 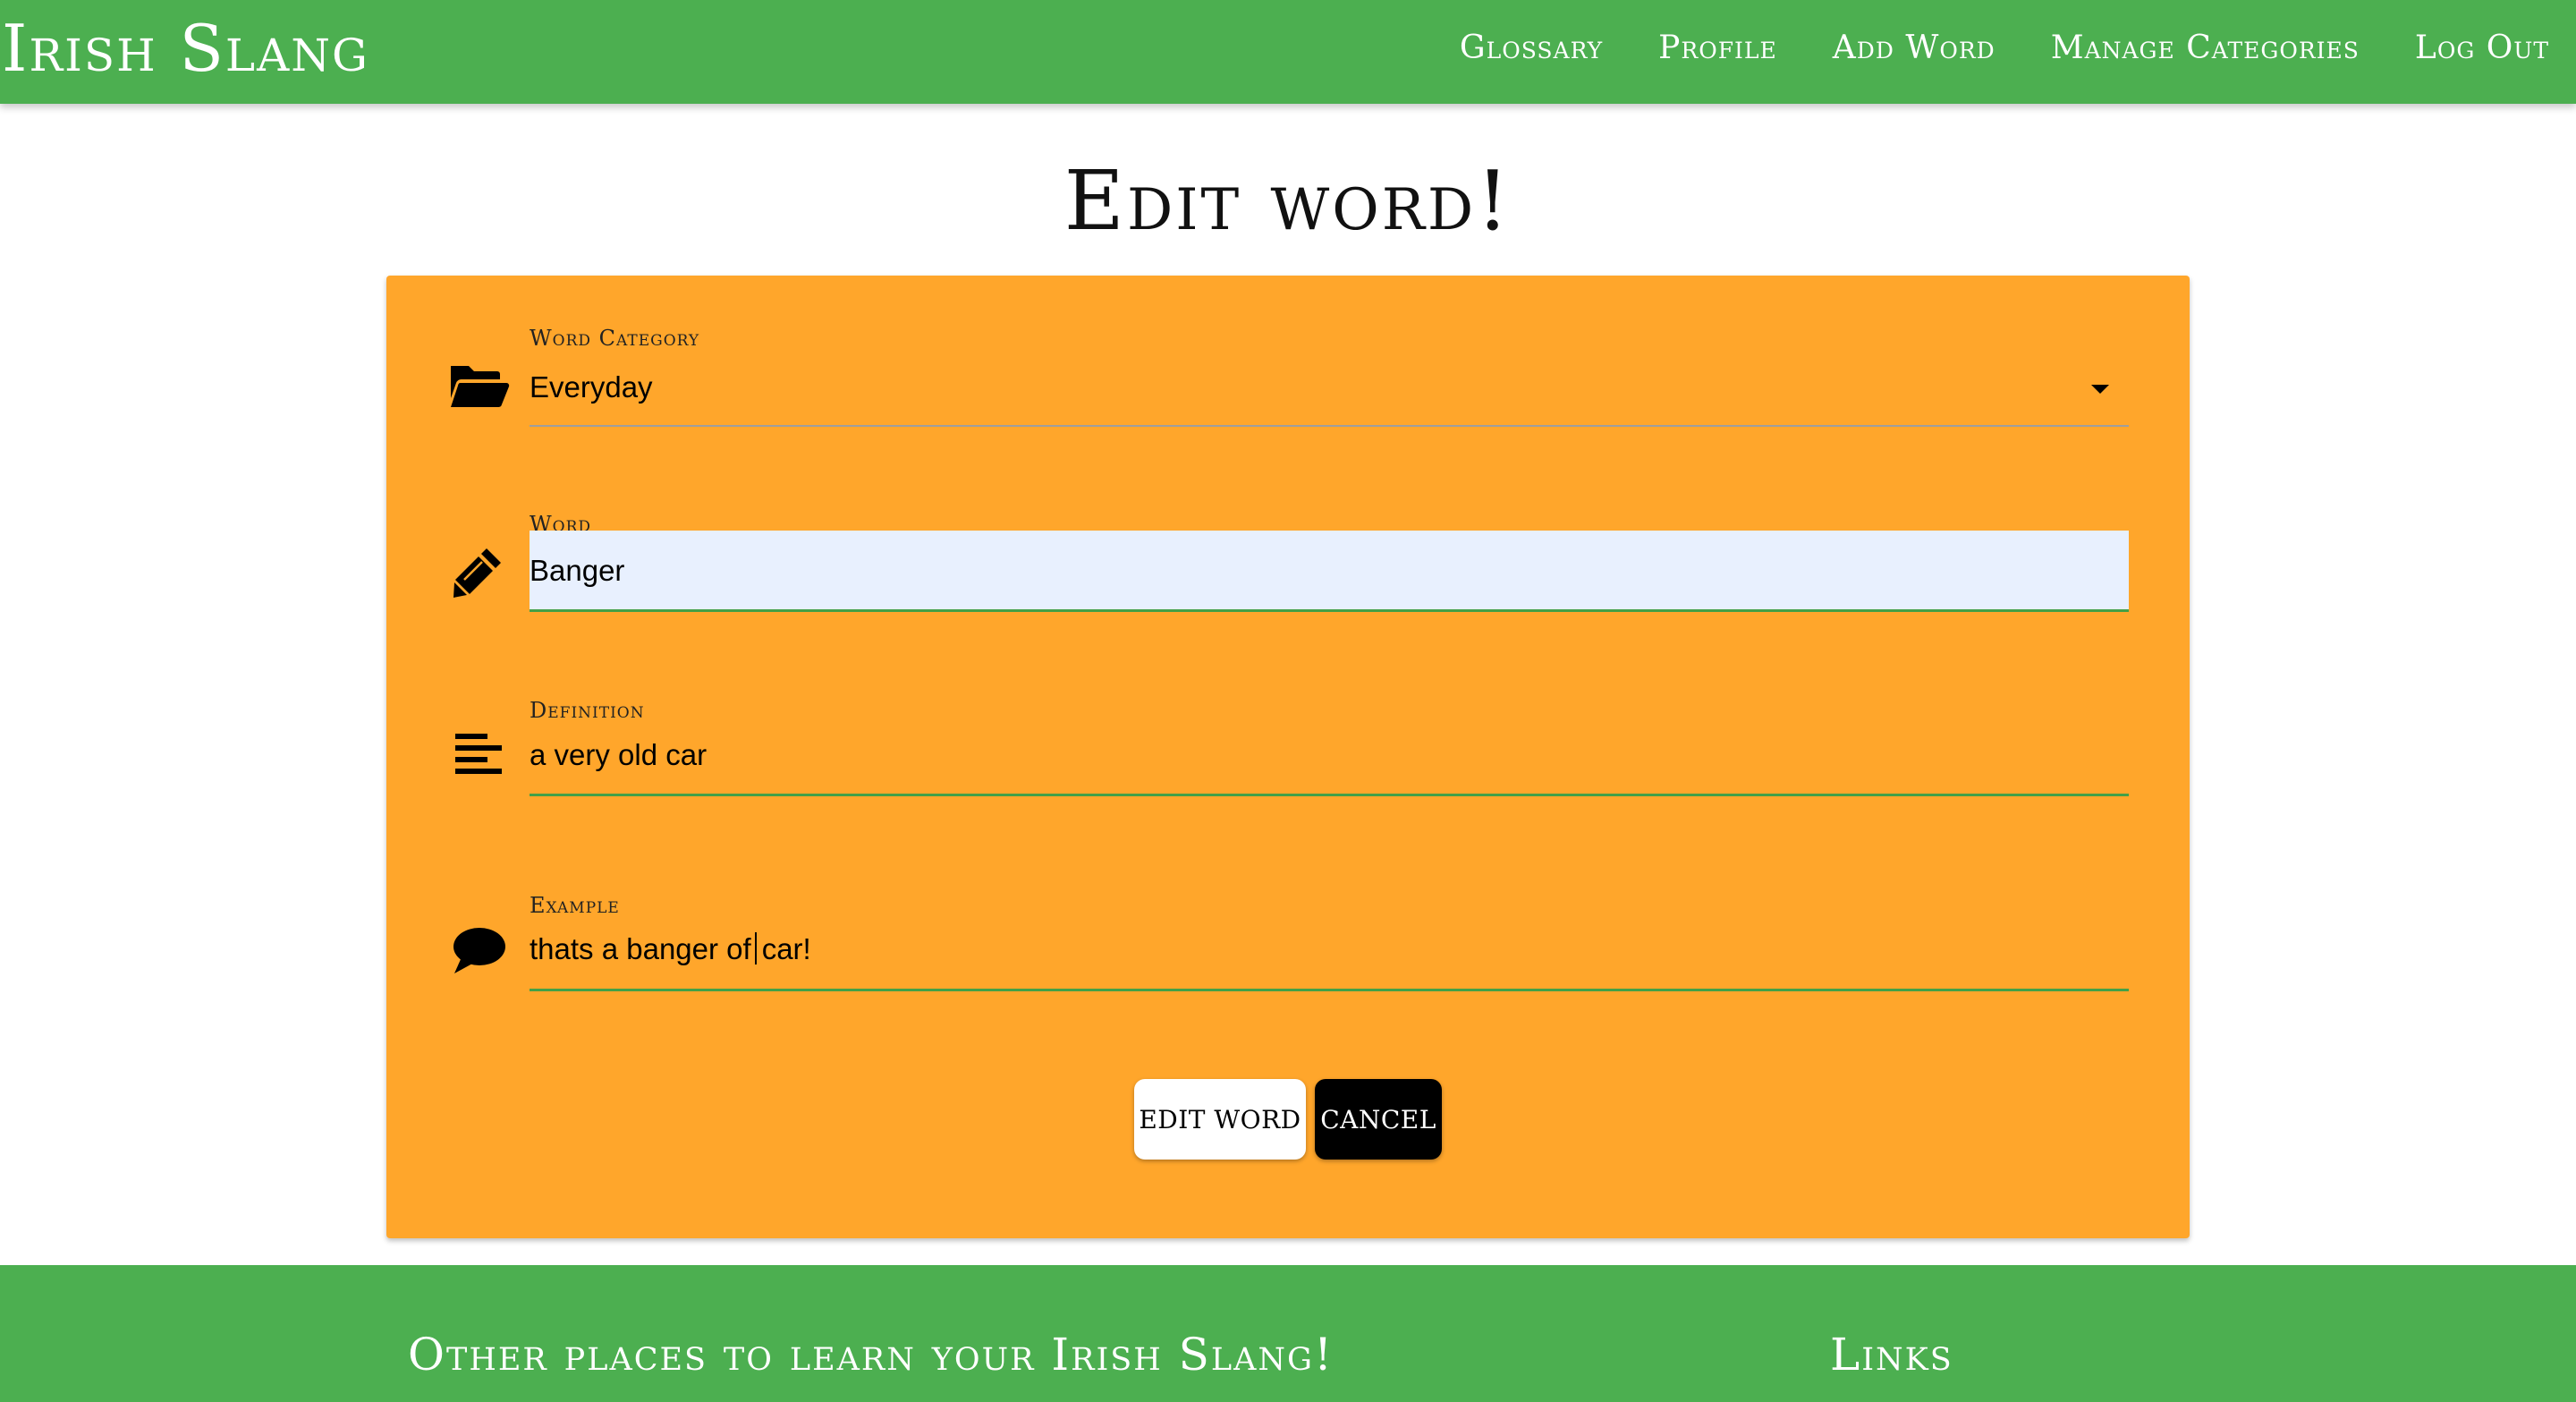 What do you see at coordinates (755, 948) in the screenshot?
I see `text-cursor` at bounding box center [755, 948].